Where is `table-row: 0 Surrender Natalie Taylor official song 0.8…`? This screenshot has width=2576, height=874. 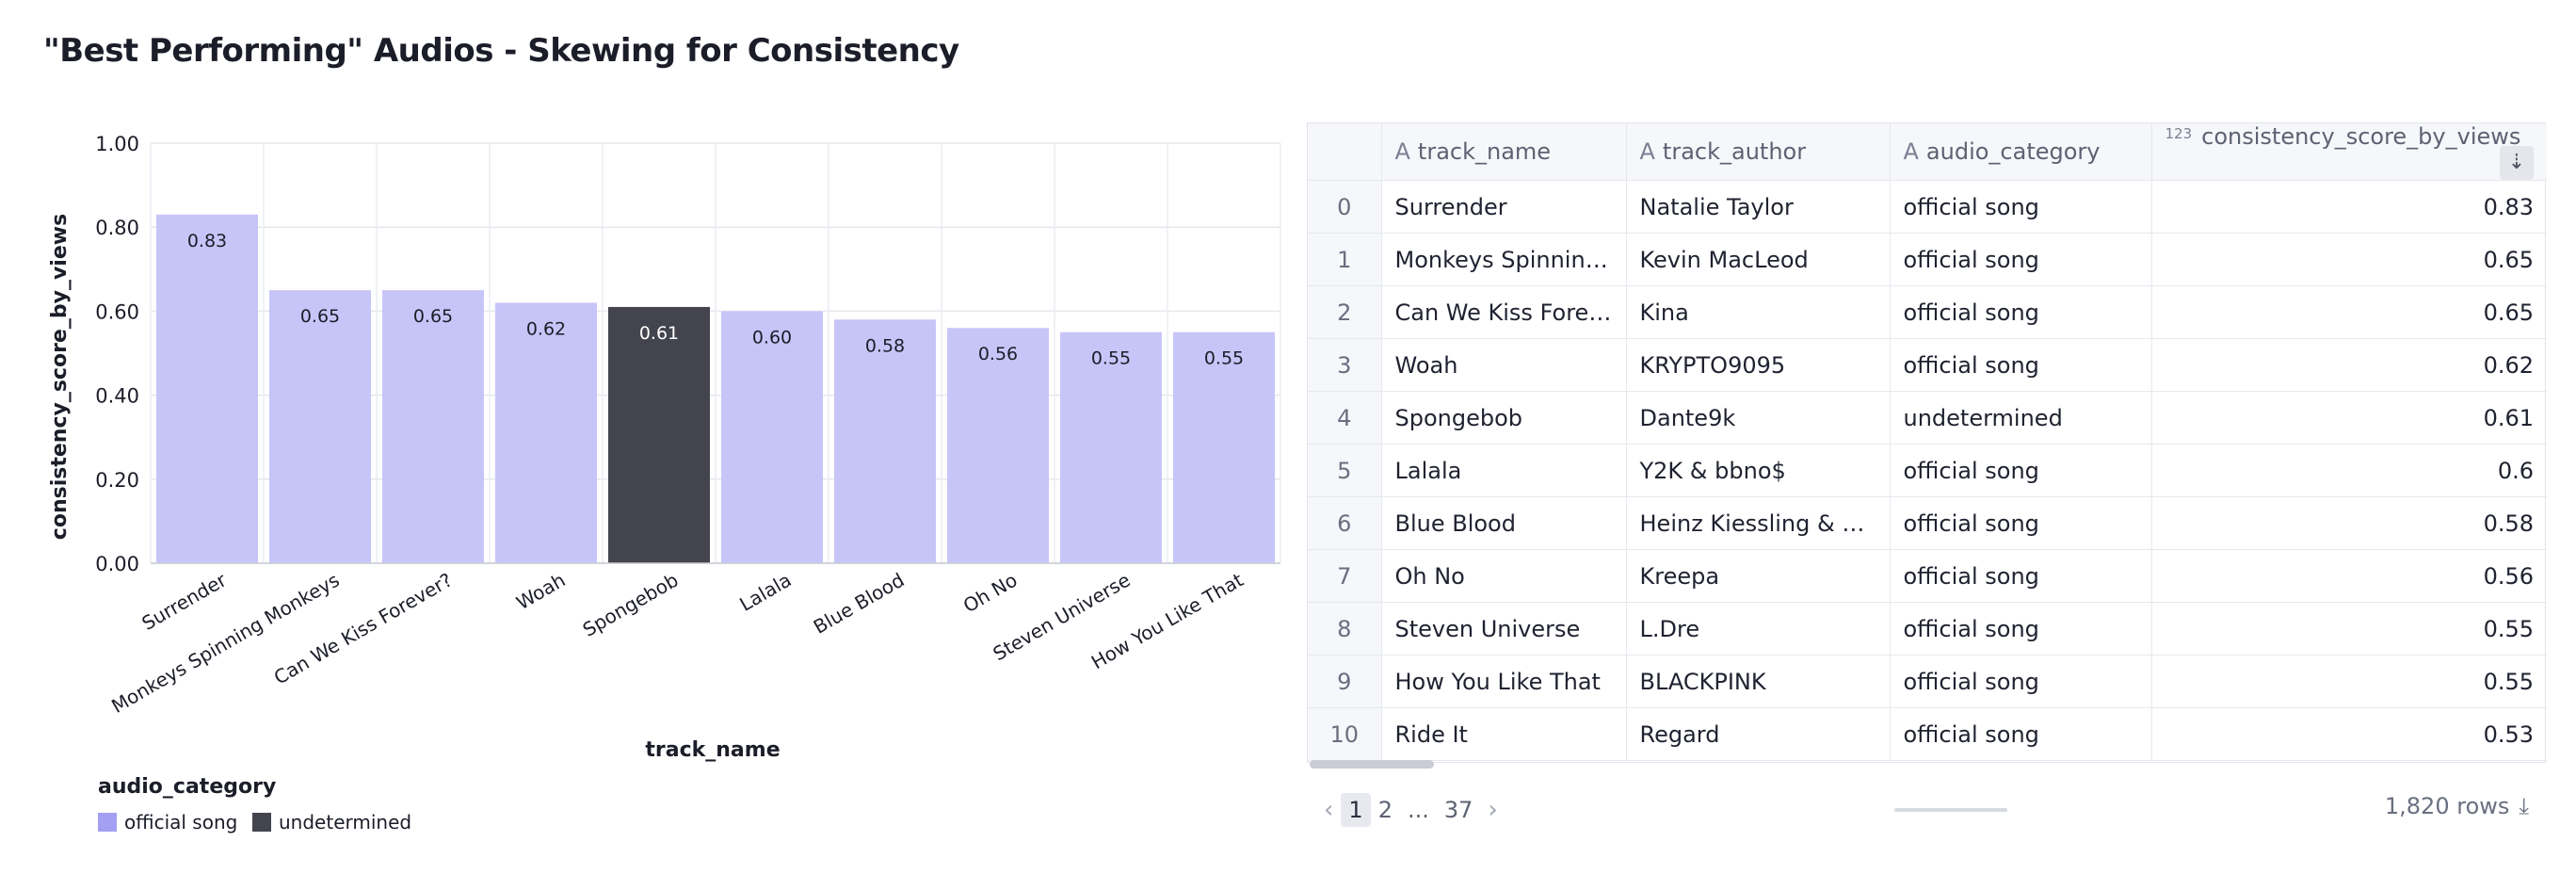
table-row: 0 Surrender Natalie Taylor official song 0.8… is located at coordinates (1927, 207).